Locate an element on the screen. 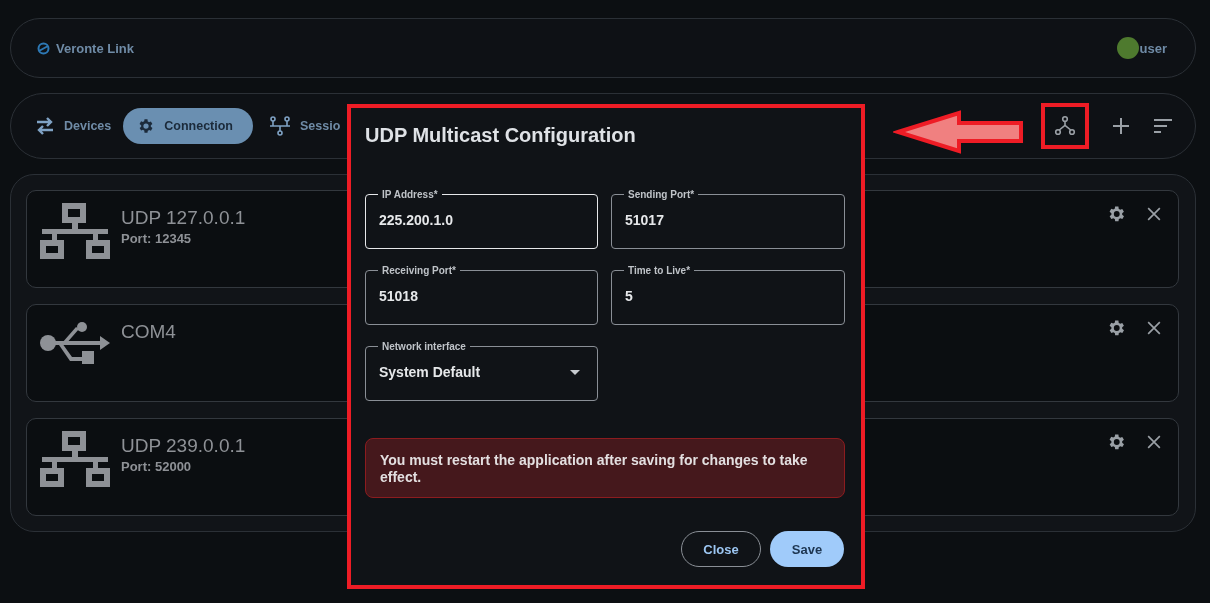 The height and width of the screenshot is (603, 1210). field-label: IP Address* is located at coordinates (410, 194).